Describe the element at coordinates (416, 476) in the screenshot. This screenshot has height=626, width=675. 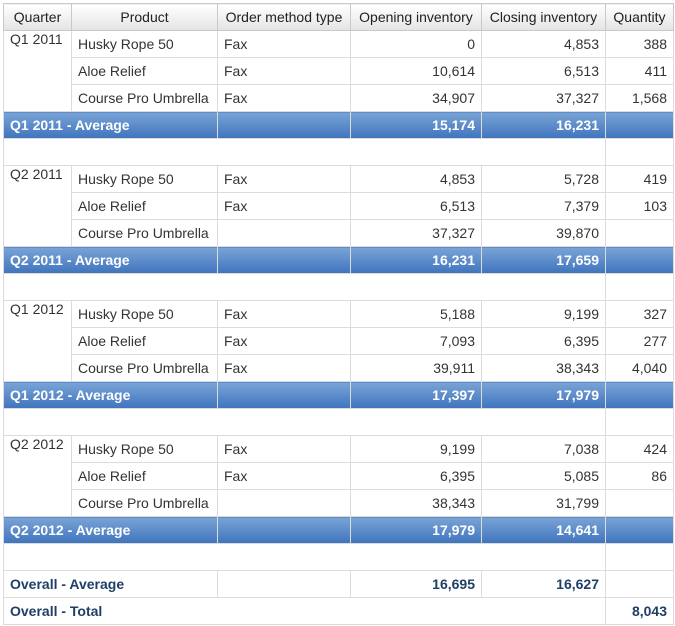
I see `opening-inventory-cell: 6,395` at that location.